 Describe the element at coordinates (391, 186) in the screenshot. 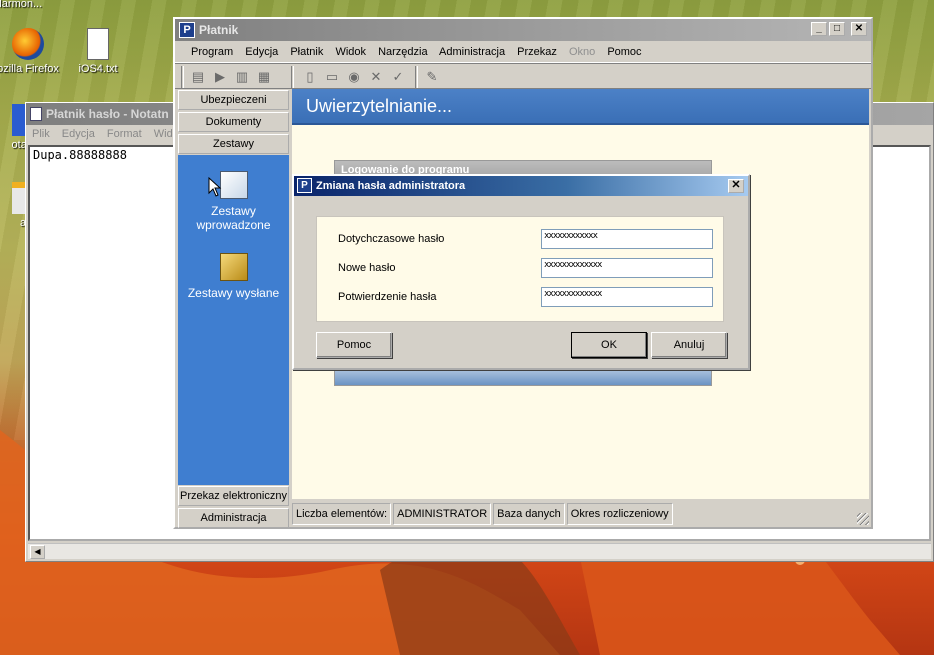

I see `dialog-title: Zmiana hasła administratora` at that location.